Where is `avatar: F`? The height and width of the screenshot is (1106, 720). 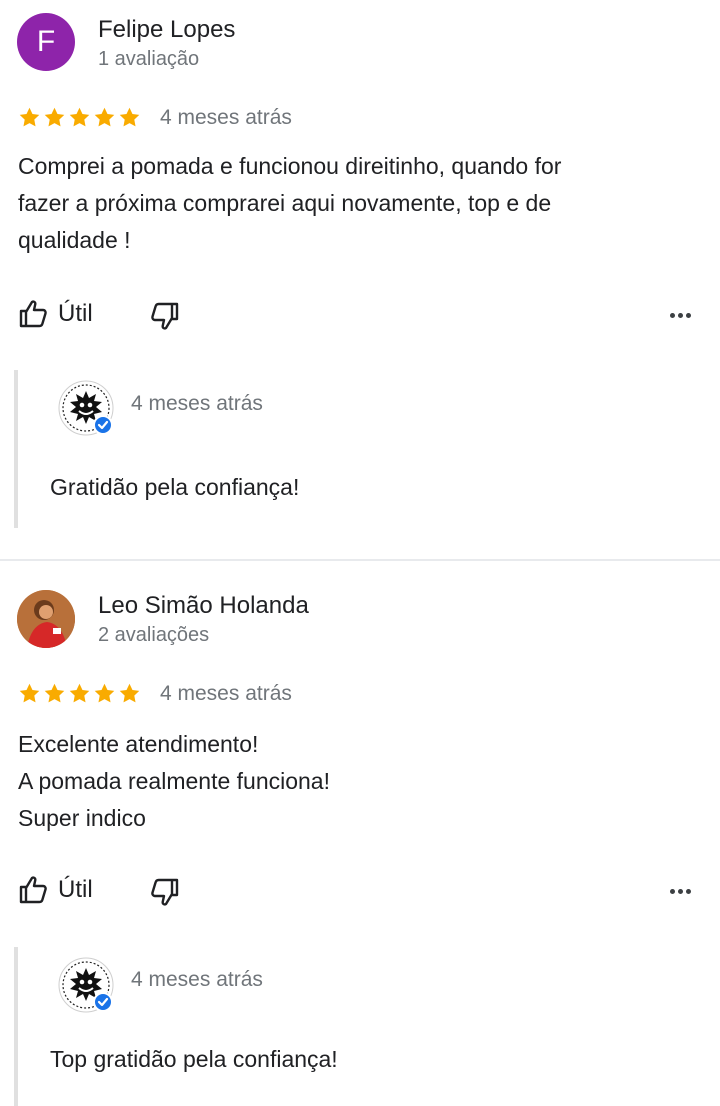 avatar: F is located at coordinates (46, 42).